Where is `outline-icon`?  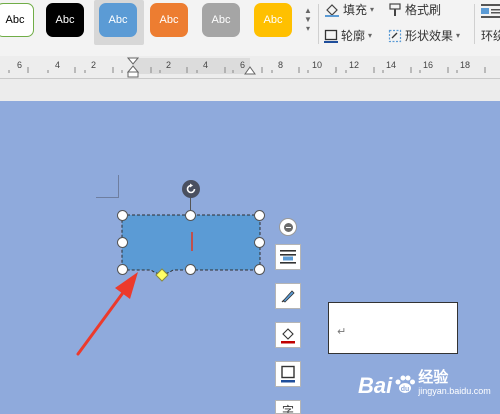 outline-icon is located at coordinates (331, 36).